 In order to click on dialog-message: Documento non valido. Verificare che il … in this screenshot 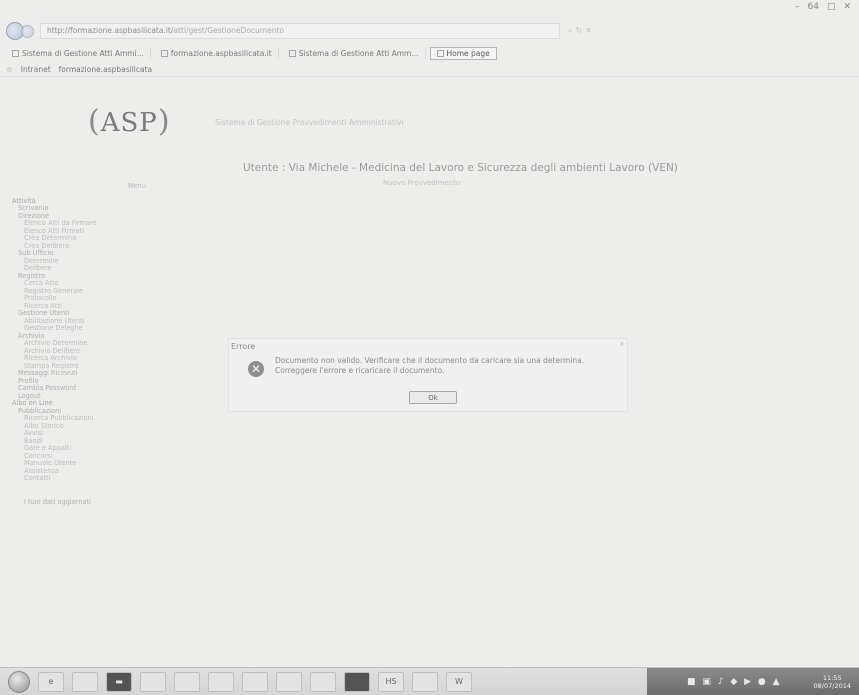, I will do `click(429, 366)`.